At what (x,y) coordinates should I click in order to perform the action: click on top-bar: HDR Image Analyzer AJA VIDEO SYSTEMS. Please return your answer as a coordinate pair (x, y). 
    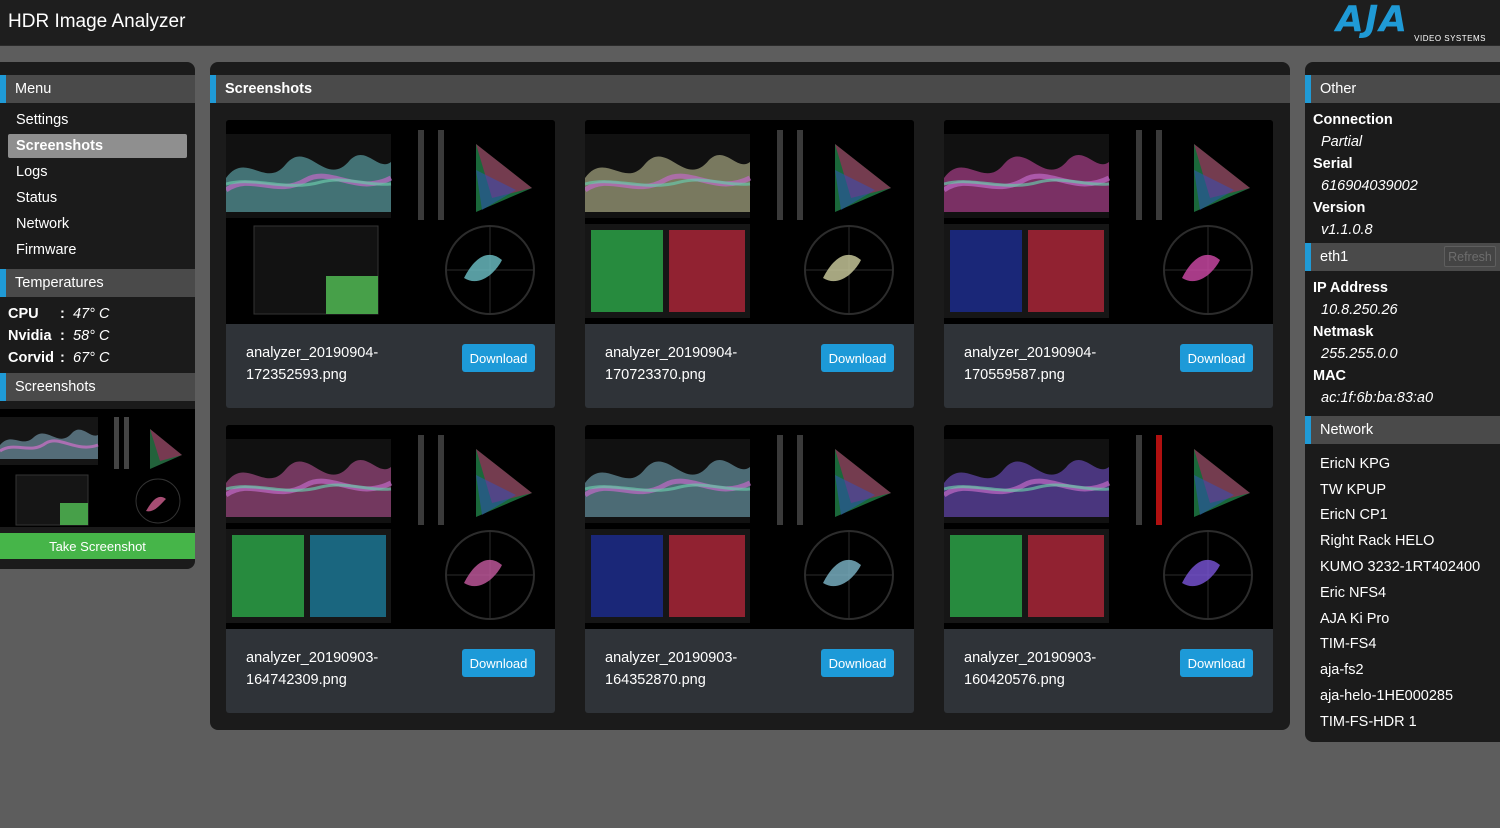
    Looking at the image, I should click on (750, 23).